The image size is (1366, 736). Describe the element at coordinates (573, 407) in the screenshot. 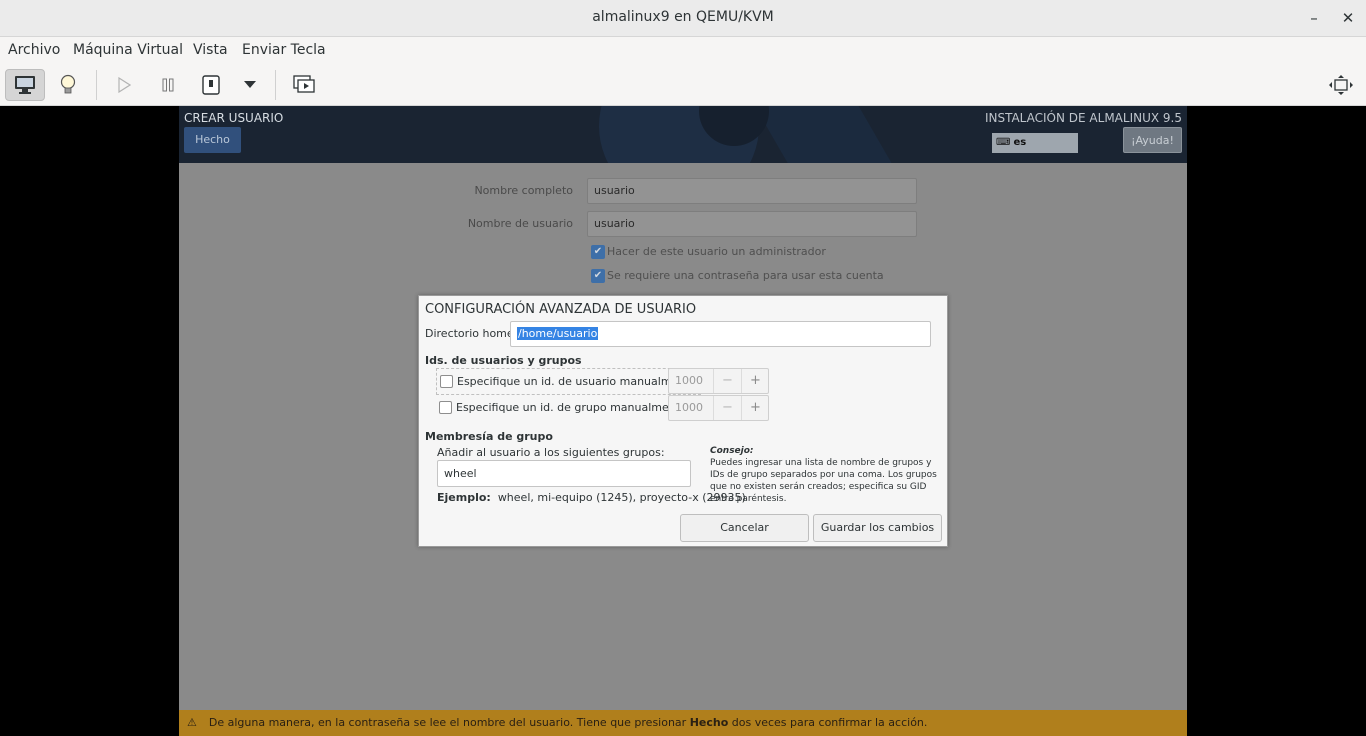

I see `gid-manual-label: Especifique un id. de grupo manualmente:` at that location.